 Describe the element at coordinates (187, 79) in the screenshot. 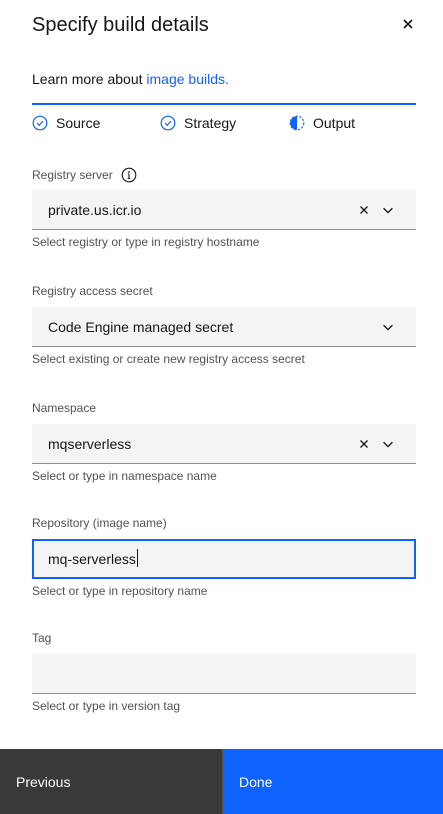

I see `image-builds-link: image builds.` at that location.